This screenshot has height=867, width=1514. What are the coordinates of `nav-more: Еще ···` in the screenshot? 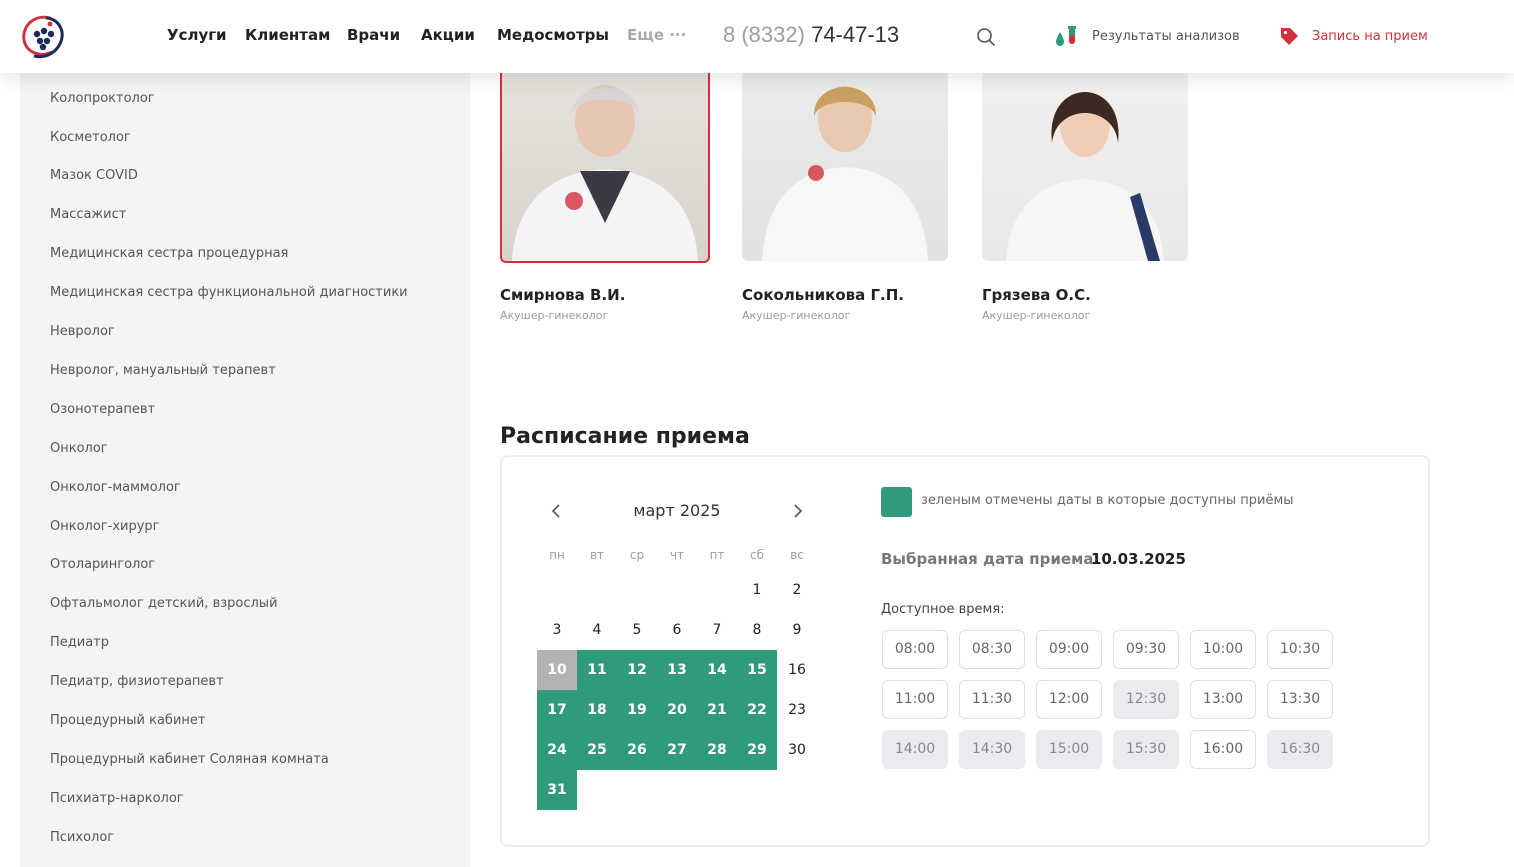 It's located at (656, 35).